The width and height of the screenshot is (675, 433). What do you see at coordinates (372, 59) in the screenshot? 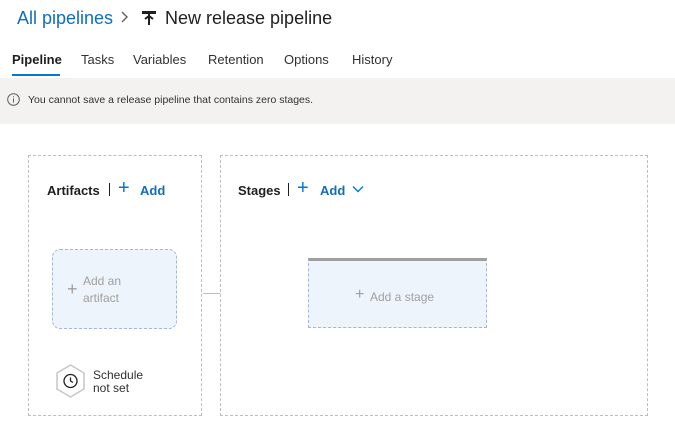
I see `tab-history: History` at bounding box center [372, 59].